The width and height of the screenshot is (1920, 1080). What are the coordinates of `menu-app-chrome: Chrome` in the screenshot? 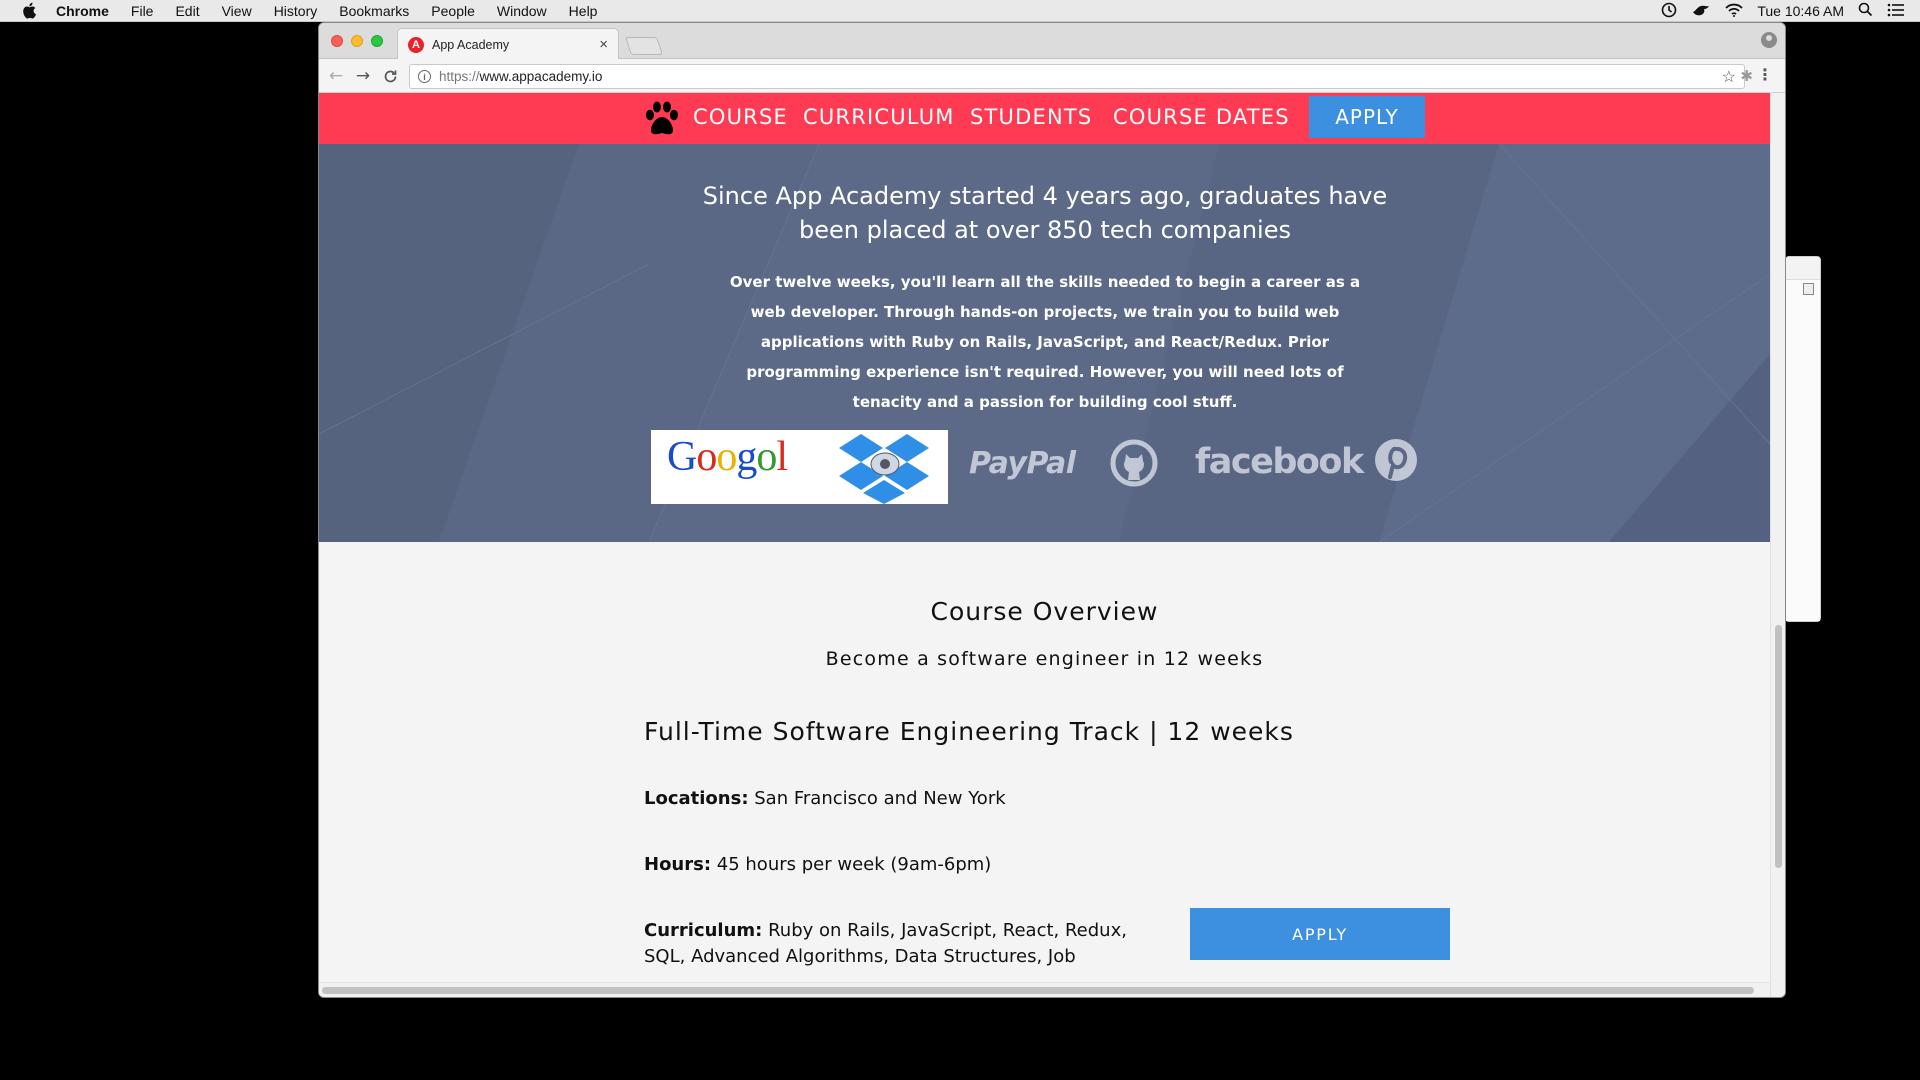 It's located at (82, 11).